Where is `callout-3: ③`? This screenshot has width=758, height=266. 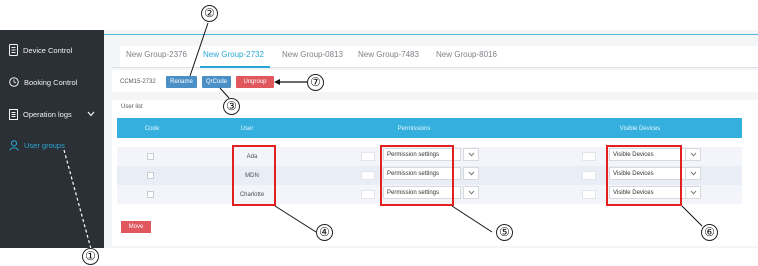 callout-3: ③ is located at coordinates (231, 106).